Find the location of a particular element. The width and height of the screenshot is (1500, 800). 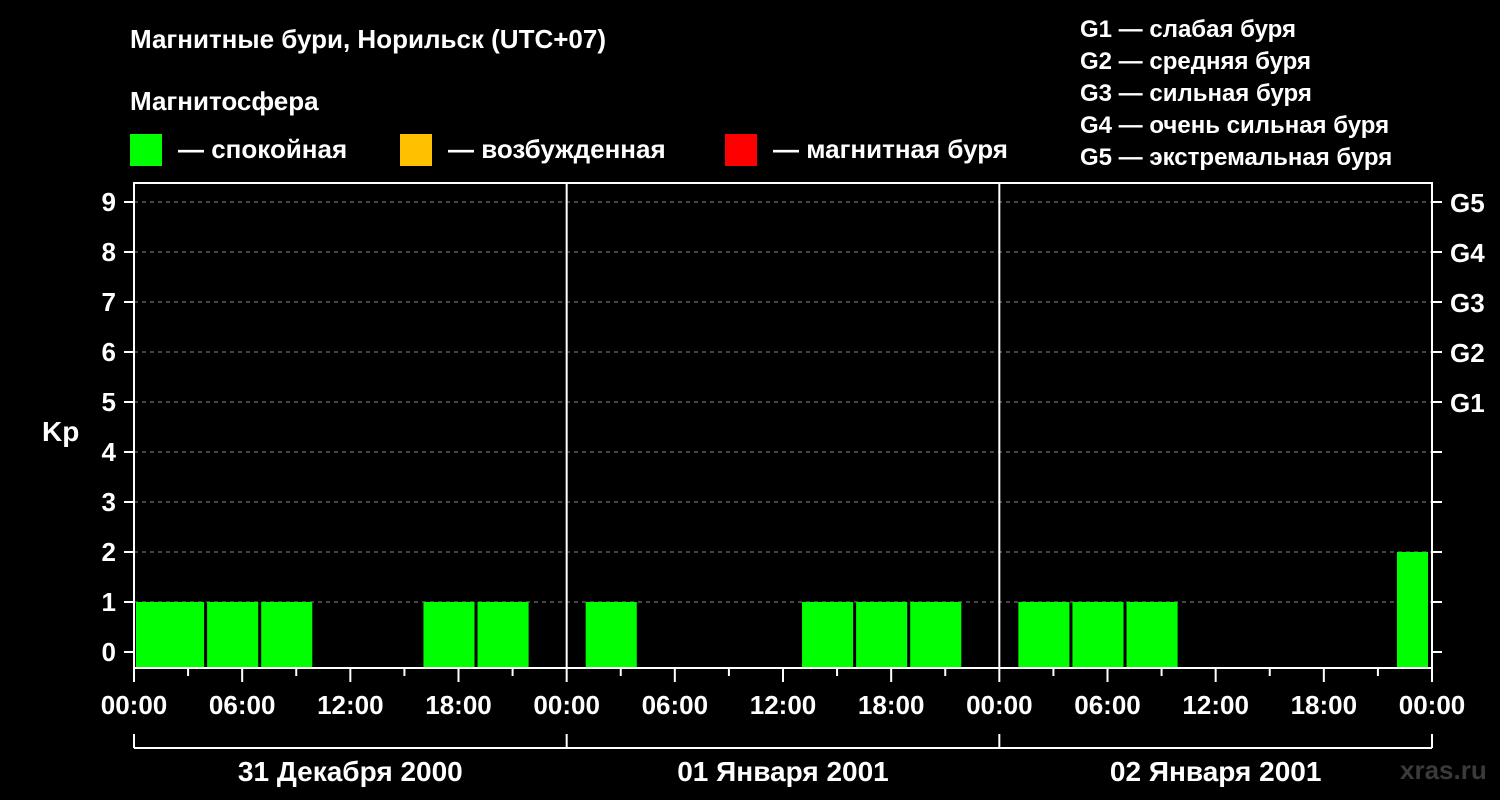

g-level-label: G1 is located at coordinates (1467, 403).